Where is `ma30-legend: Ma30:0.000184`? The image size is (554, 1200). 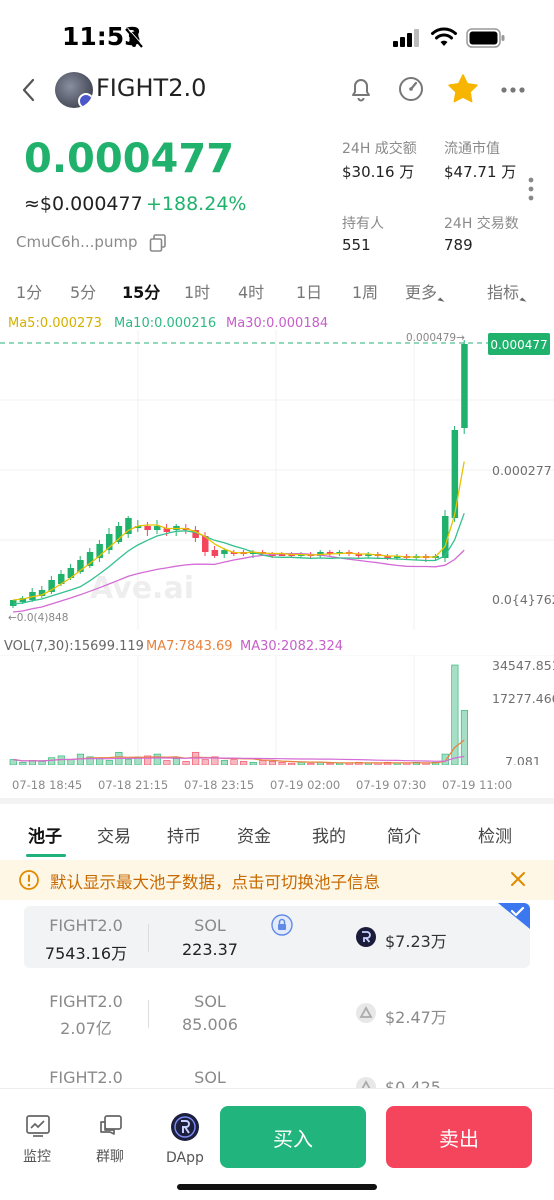
ma30-legend: Ma30:0.000184 is located at coordinates (277, 323).